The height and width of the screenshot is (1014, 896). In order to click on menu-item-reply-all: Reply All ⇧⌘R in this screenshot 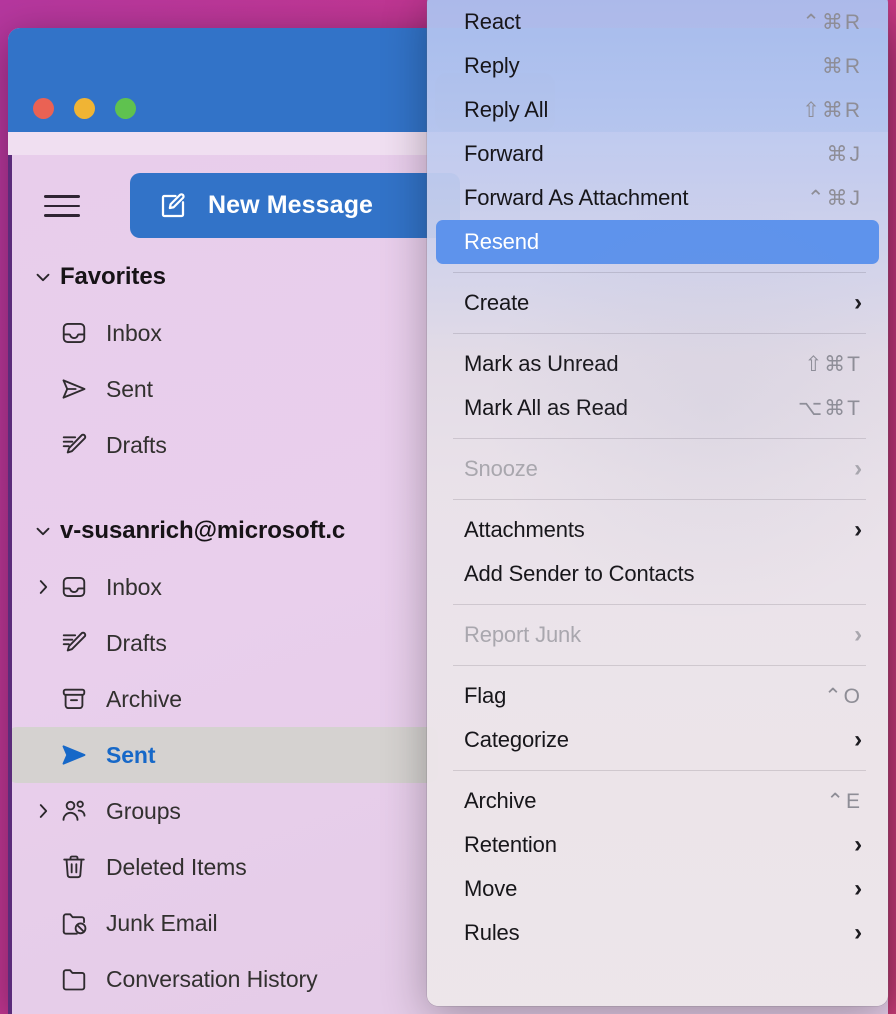, I will do `click(657, 110)`.